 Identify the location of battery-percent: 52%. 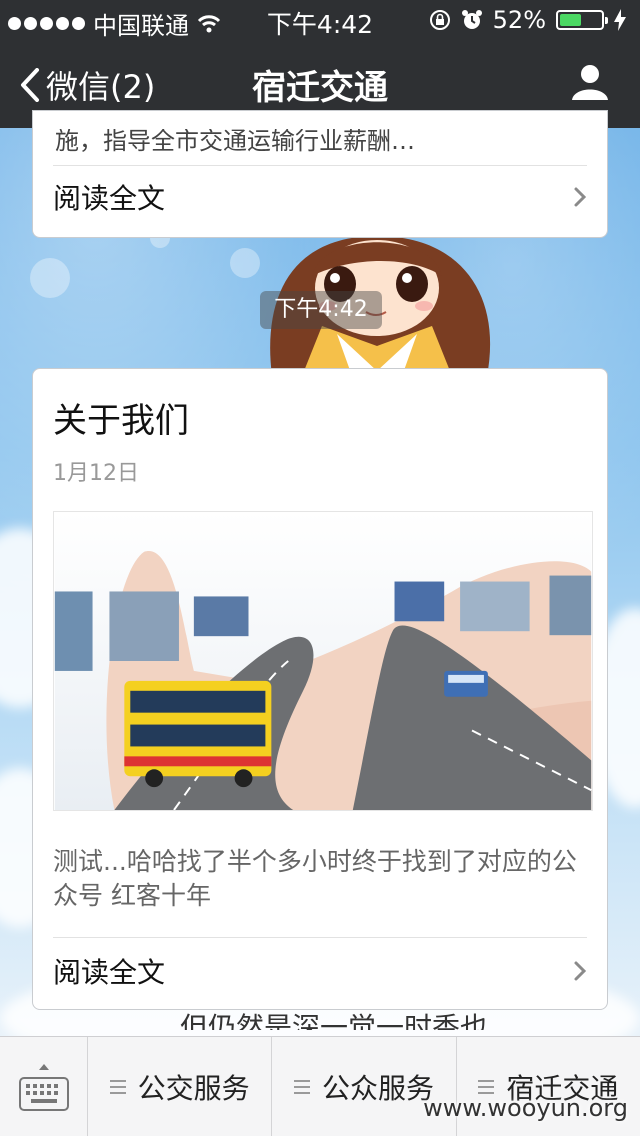
(519, 20).